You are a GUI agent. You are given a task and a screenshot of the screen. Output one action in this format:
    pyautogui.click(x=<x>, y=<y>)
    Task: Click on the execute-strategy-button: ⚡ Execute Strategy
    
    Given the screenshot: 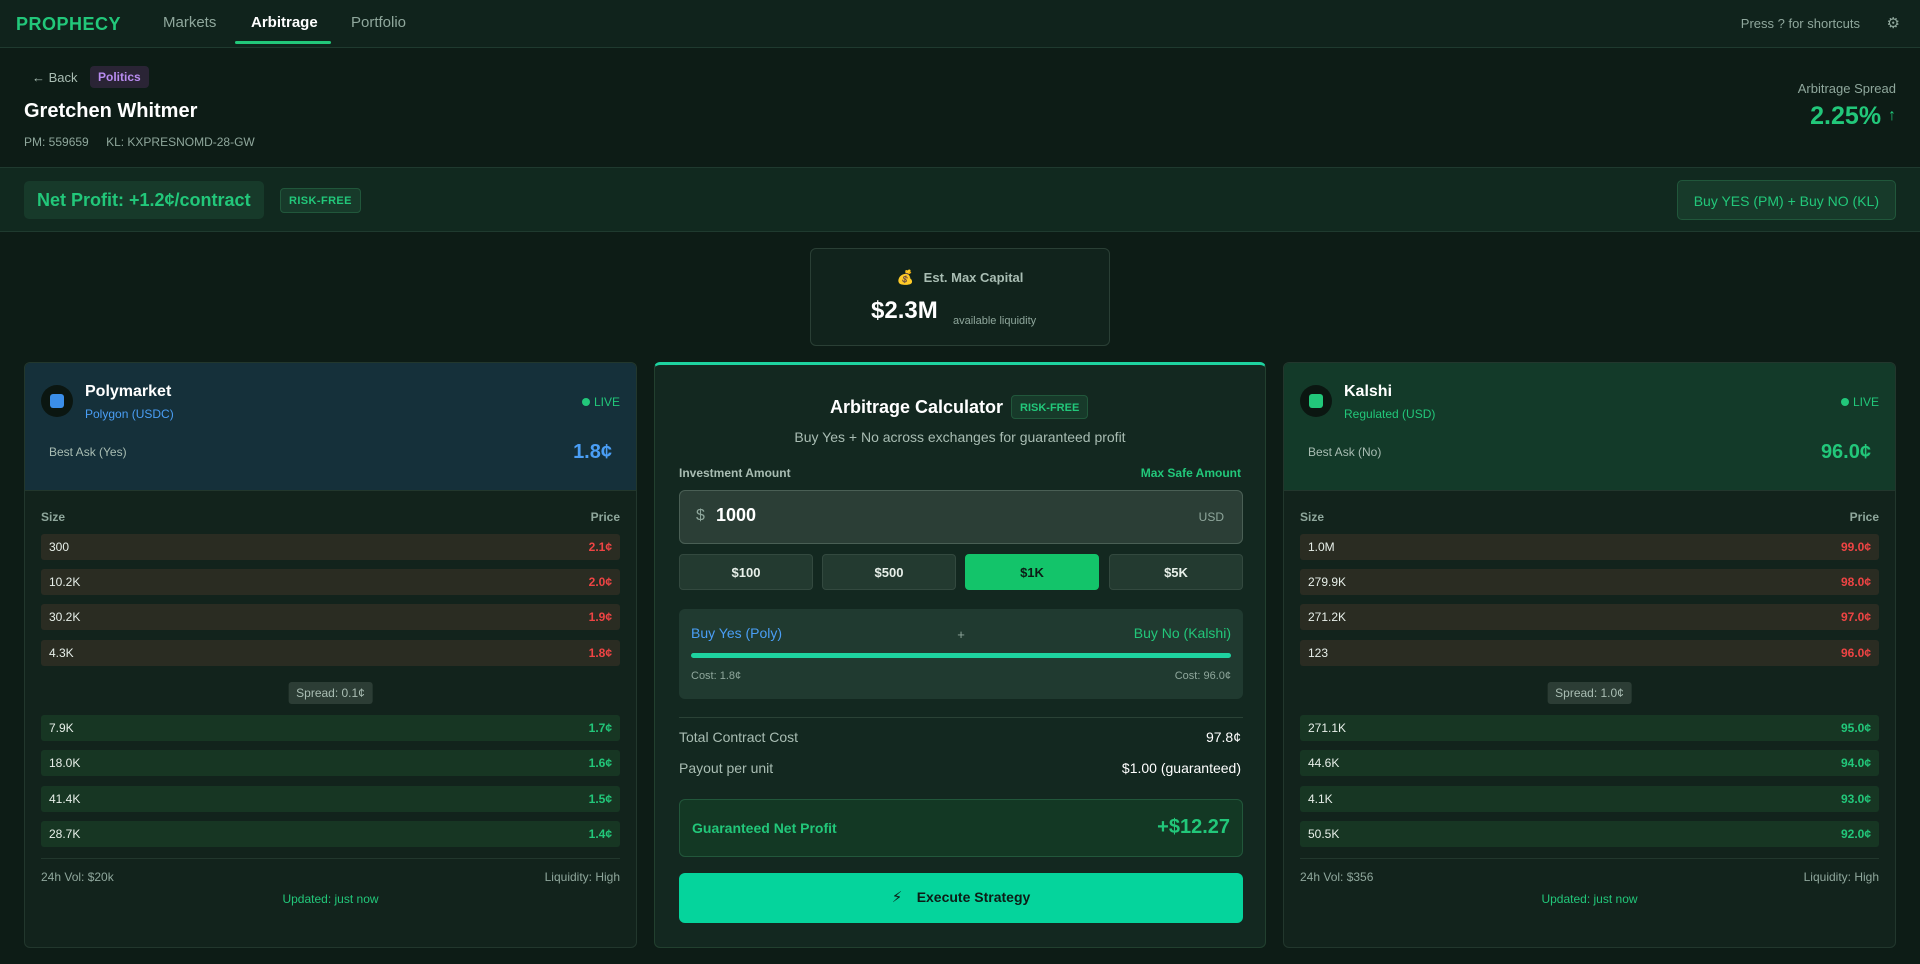 What is the action you would take?
    pyautogui.click(x=961, y=898)
    